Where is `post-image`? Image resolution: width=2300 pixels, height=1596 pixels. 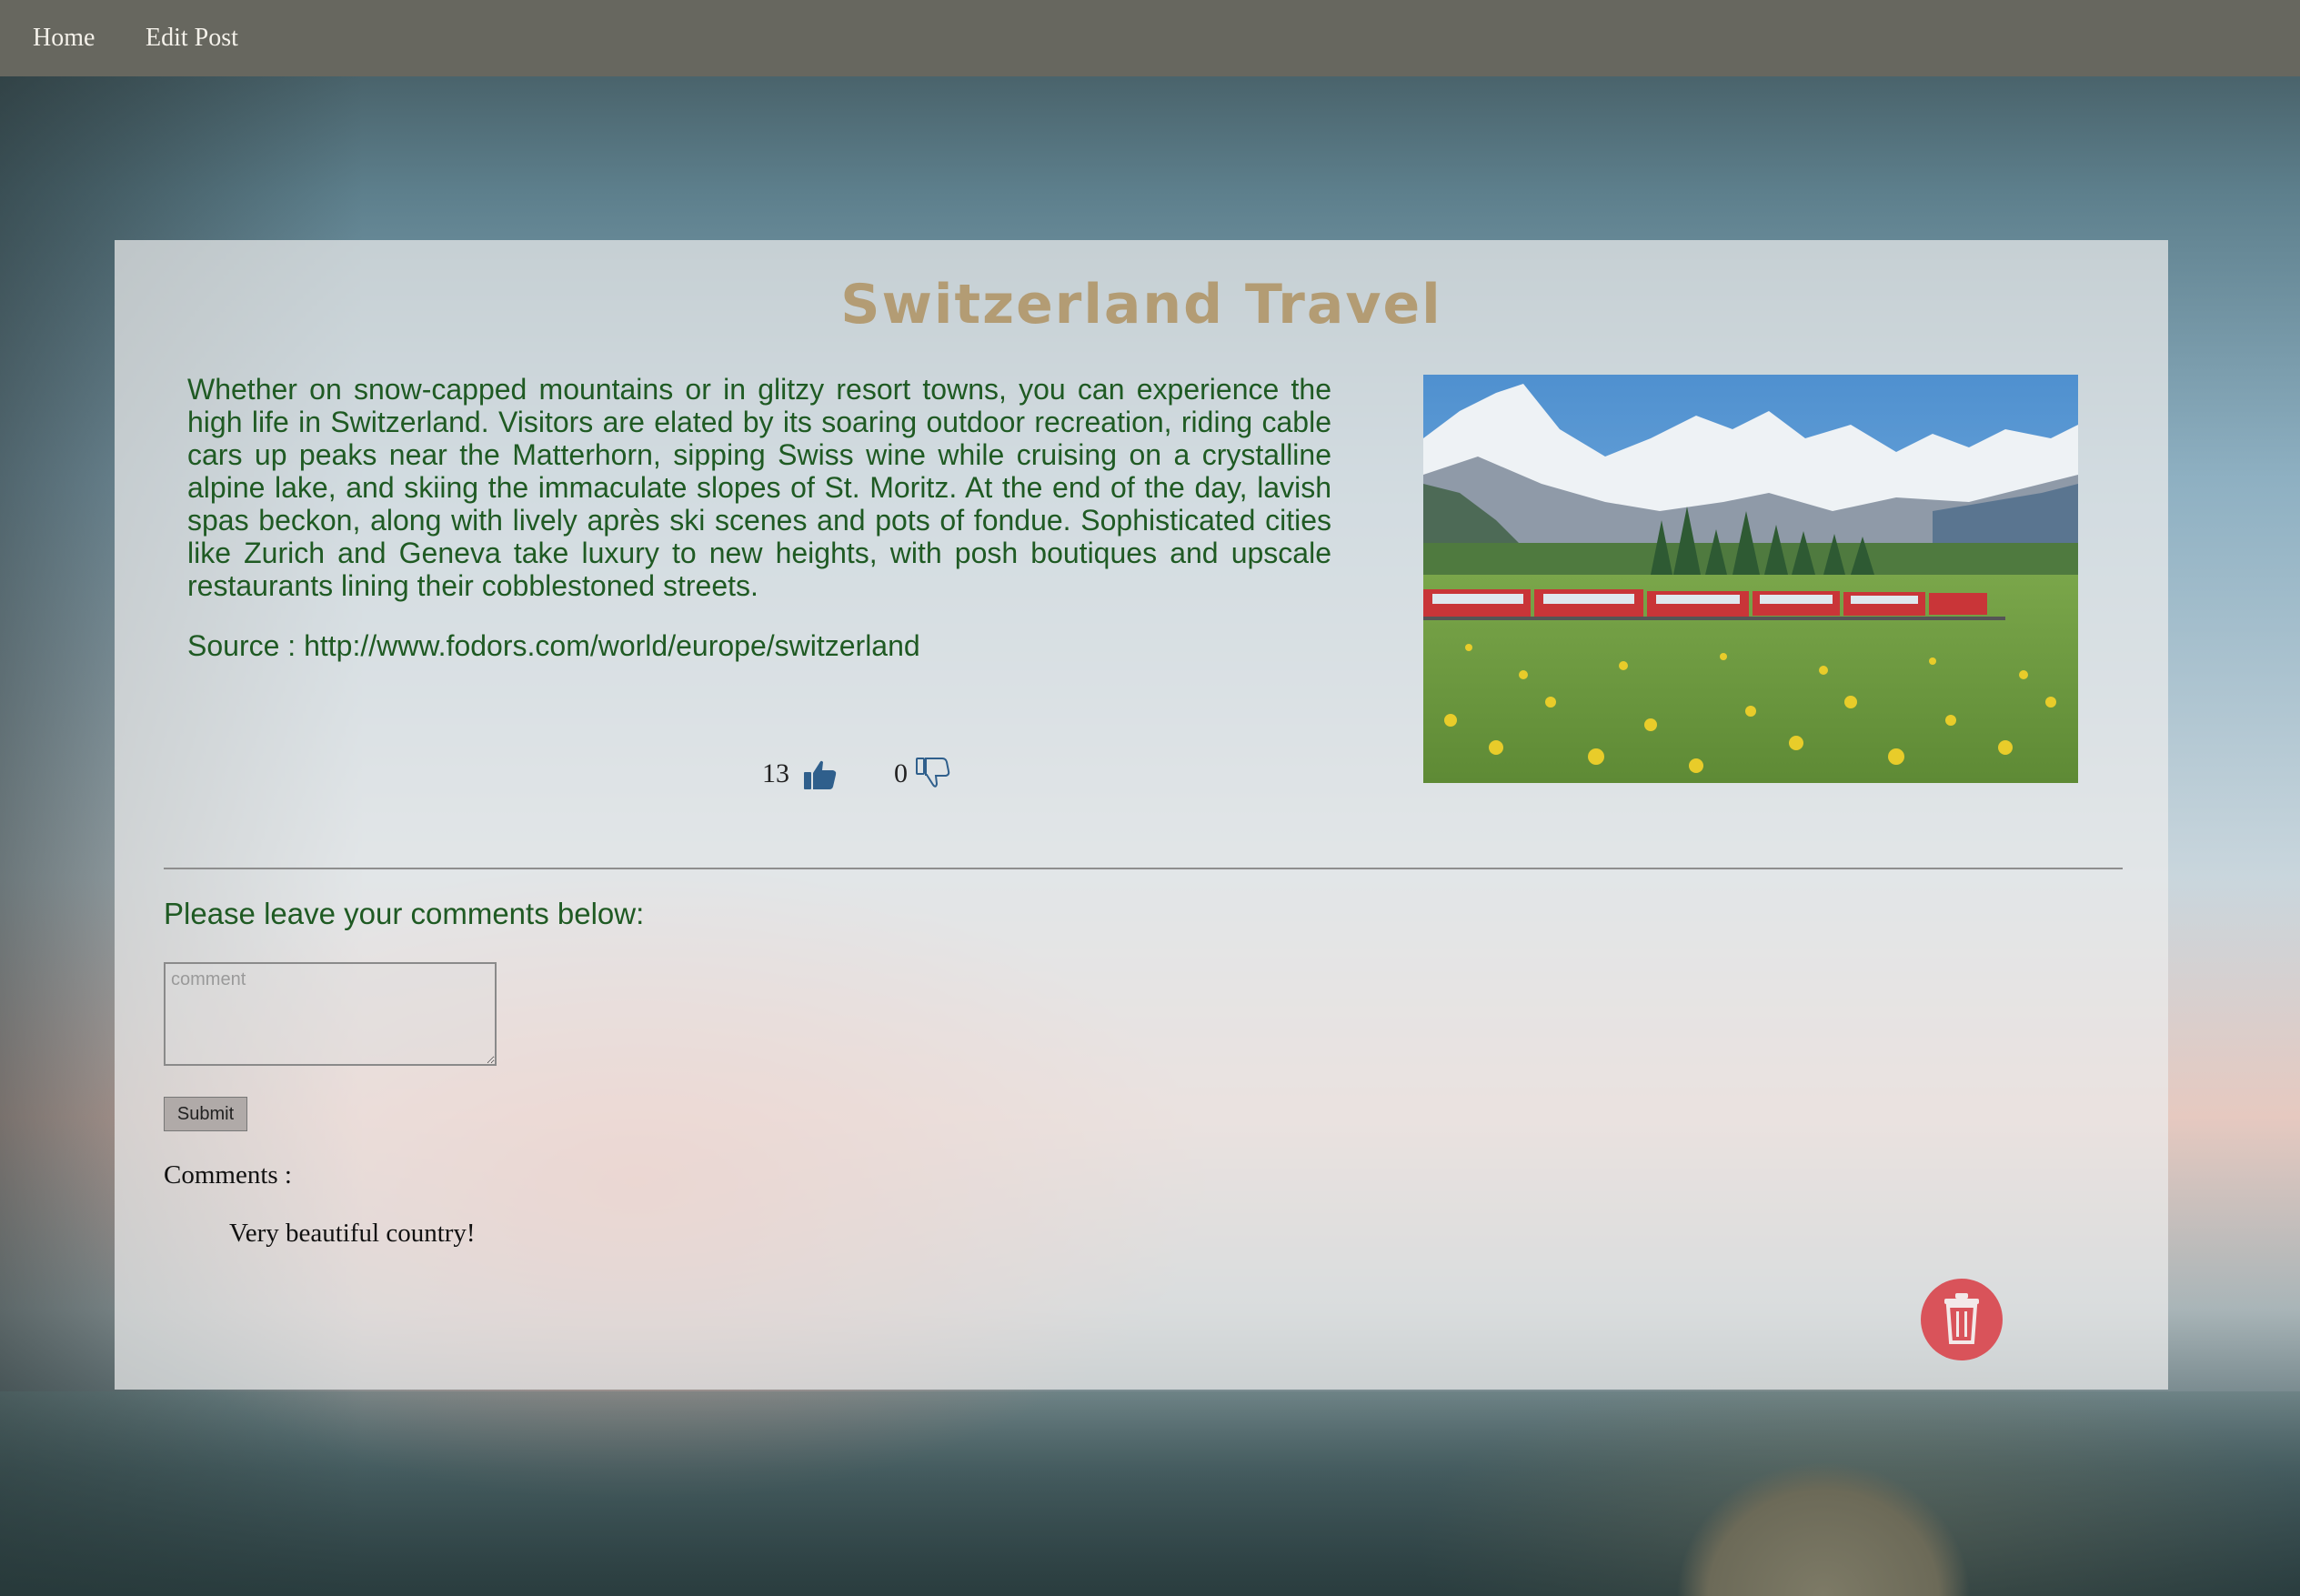 post-image is located at coordinates (1751, 579).